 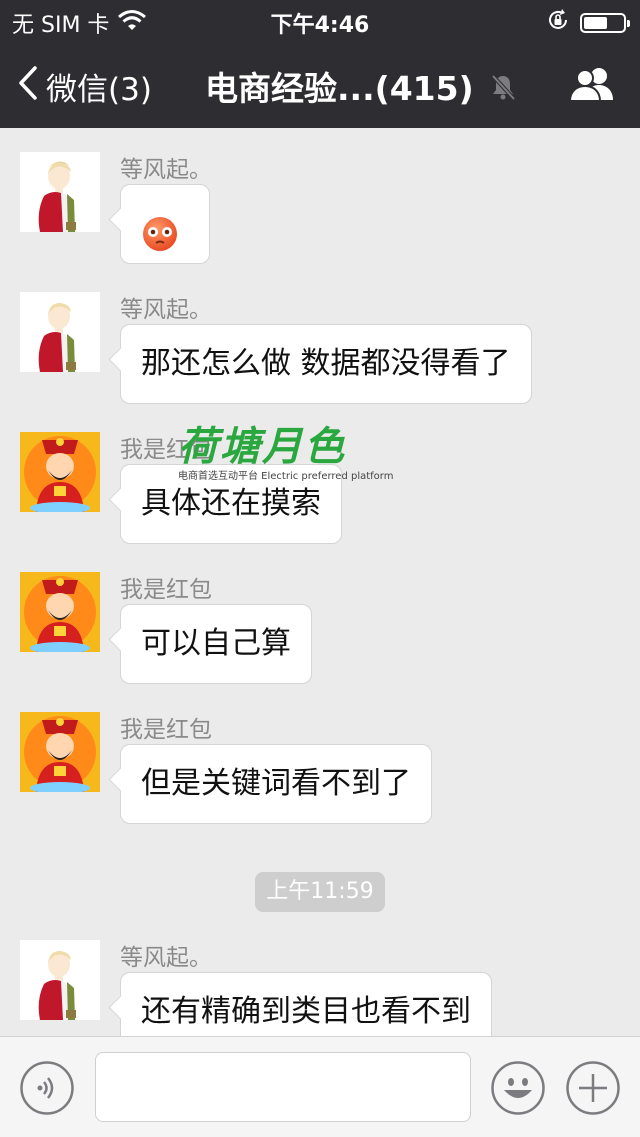 I want to click on watermark-tagline: 电商首选互动平台 Electric preferred platform, so click(x=286, y=476).